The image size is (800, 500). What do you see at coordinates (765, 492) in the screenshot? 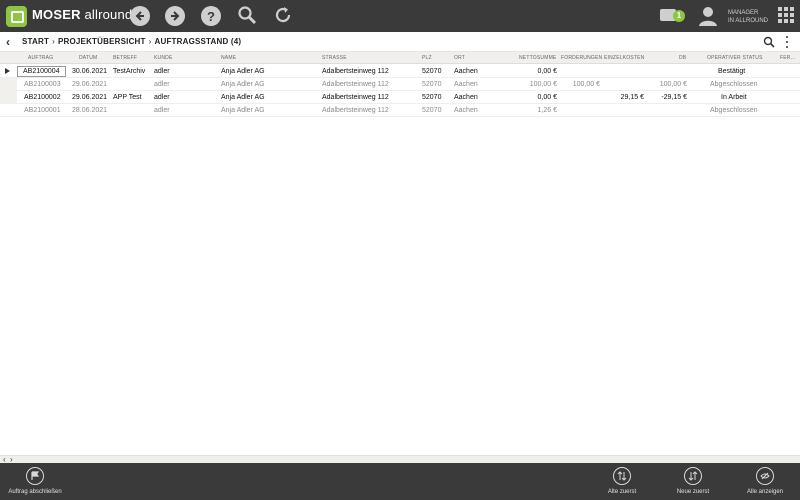
I see `show-all-label: Alle anzeigen` at bounding box center [765, 492].